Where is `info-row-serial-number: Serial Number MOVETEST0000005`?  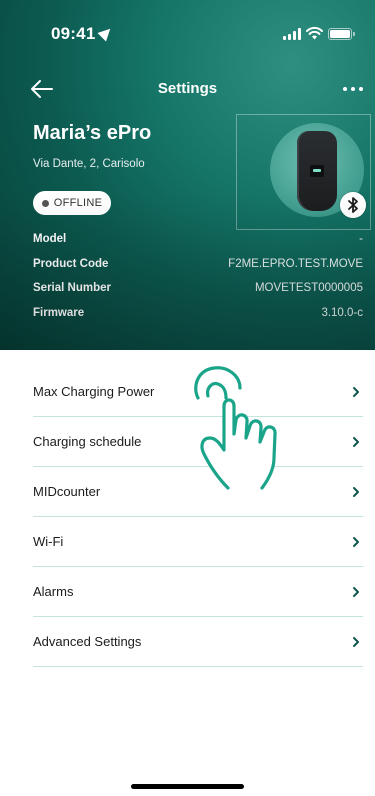
info-row-serial-number: Serial Number MOVETEST0000005 is located at coordinates (198, 290).